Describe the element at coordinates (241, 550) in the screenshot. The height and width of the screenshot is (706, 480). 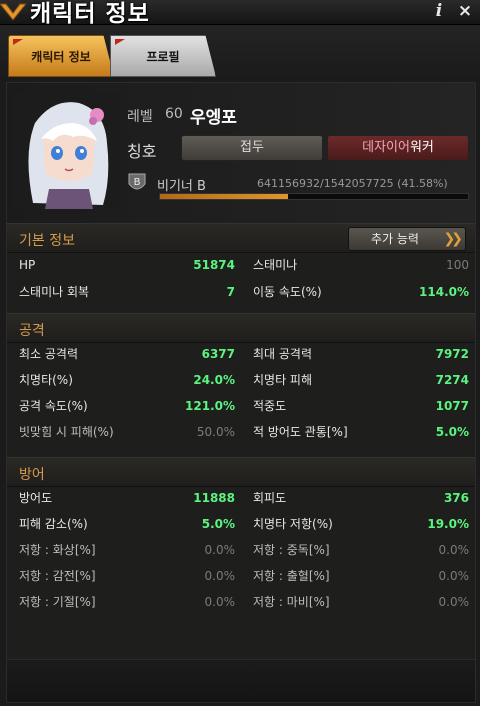
I see `stat-row: 저항 : 화상[%] 0.0% 저항 : 중독[%] 0.0%` at that location.